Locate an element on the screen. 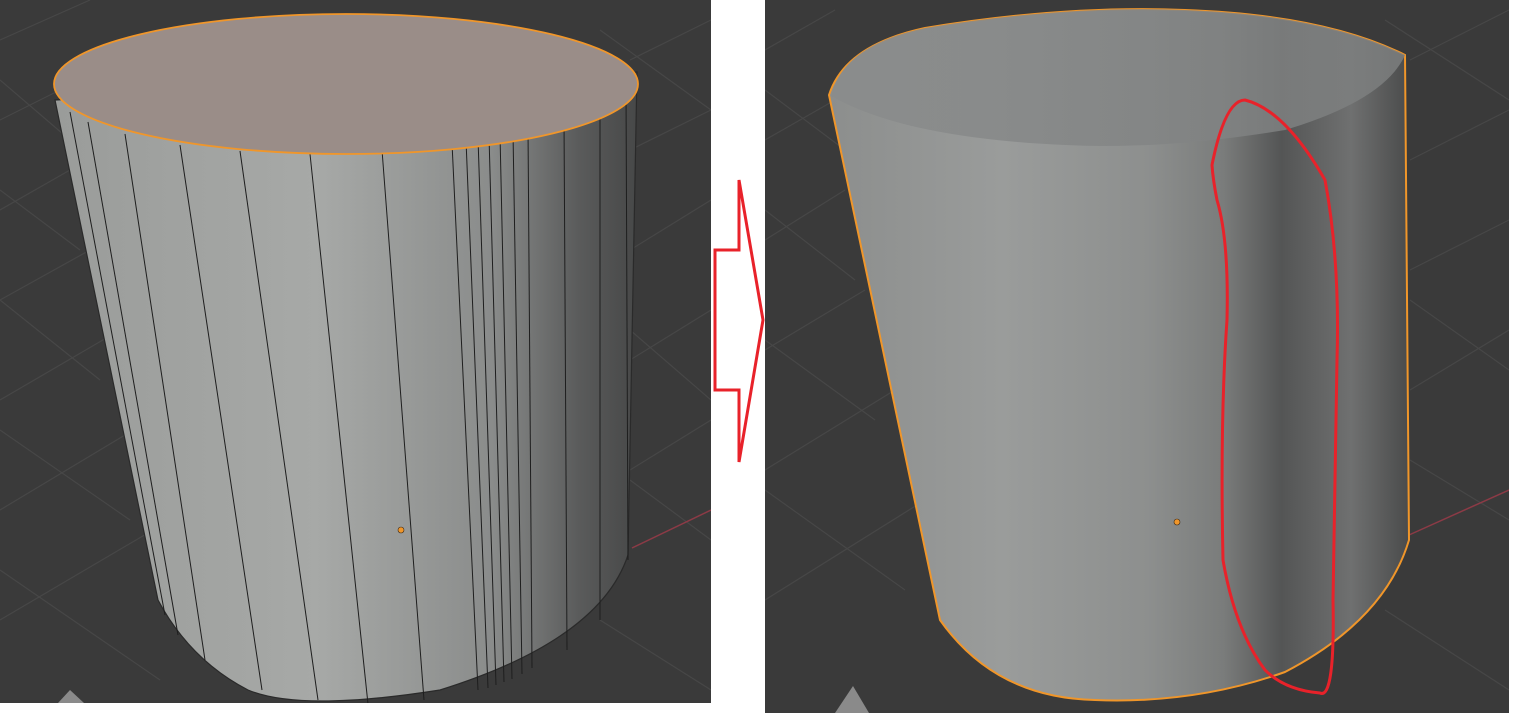 This screenshot has height=713, width=1523. transition-arrow is located at coordinates (739, 320).